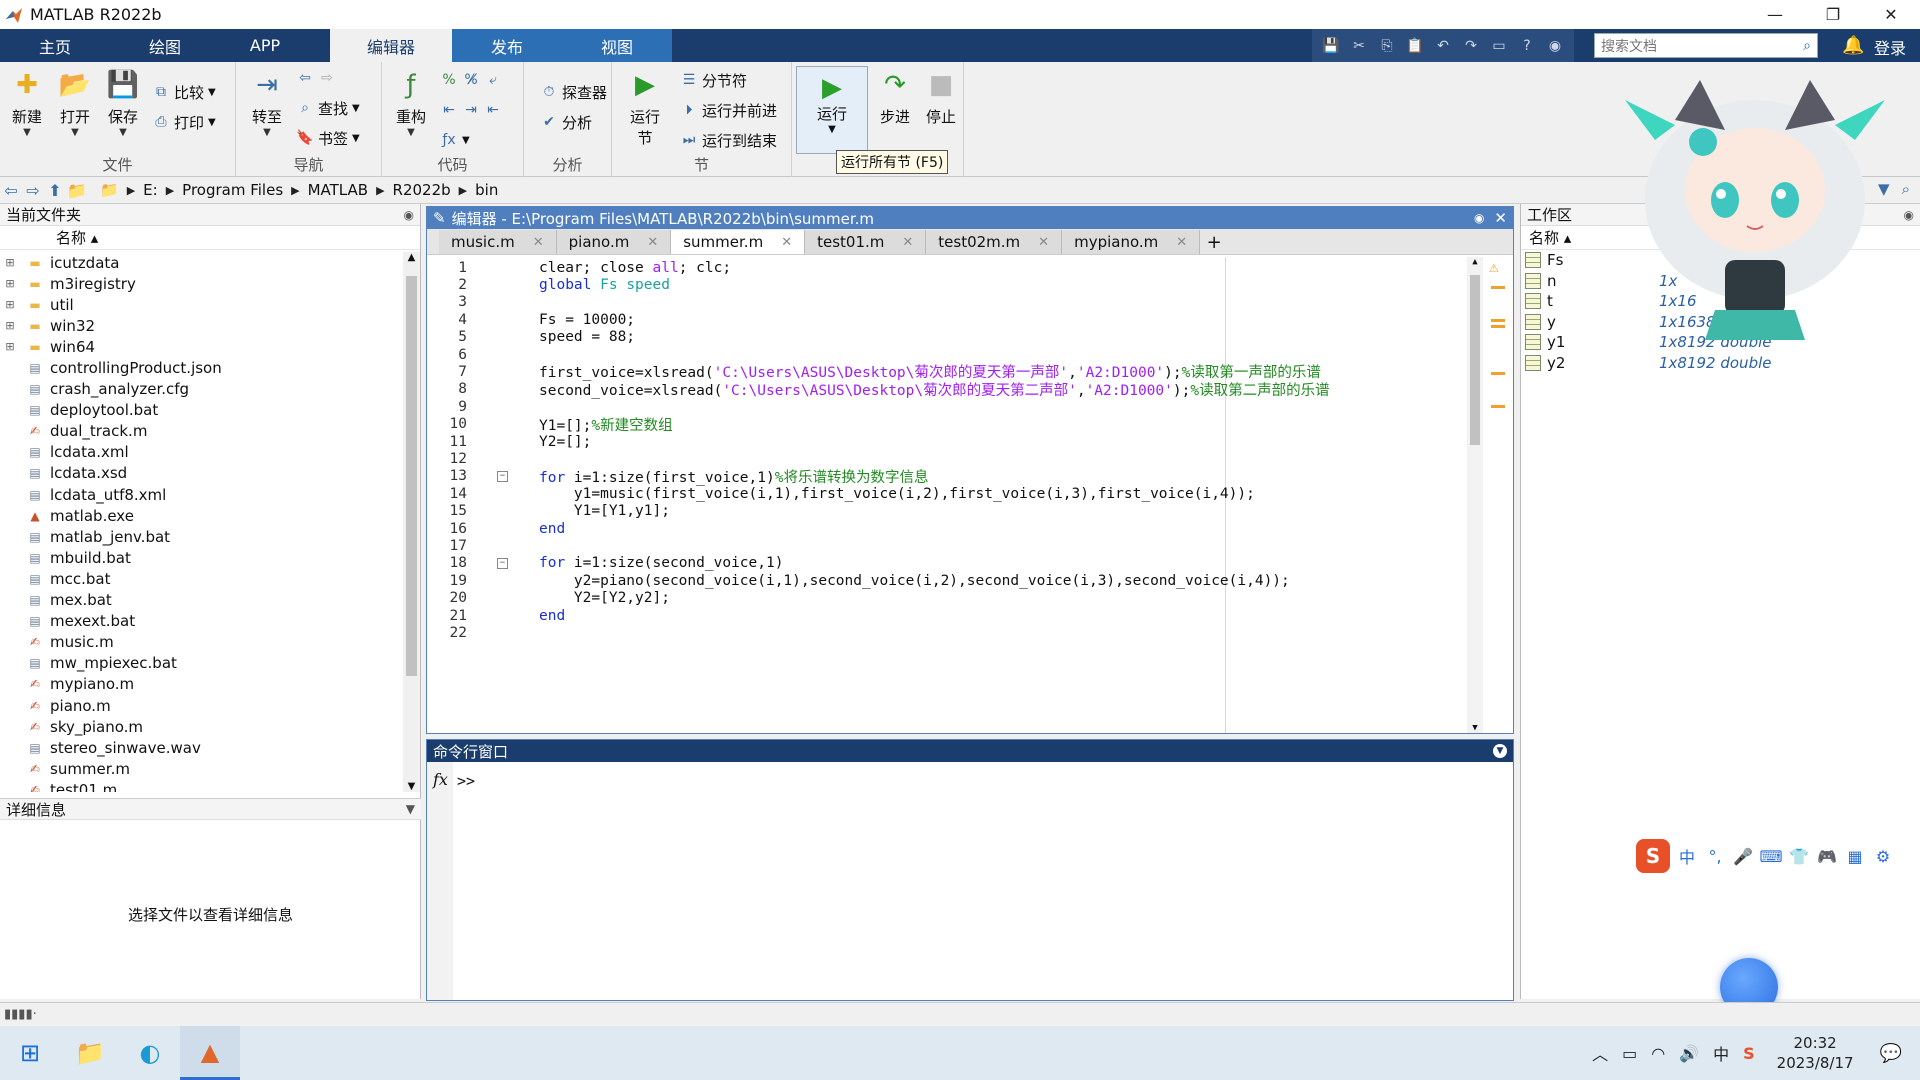  Describe the element at coordinates (566, 122) in the screenshot. I see `analyze-button: ✔ 分析` at that location.